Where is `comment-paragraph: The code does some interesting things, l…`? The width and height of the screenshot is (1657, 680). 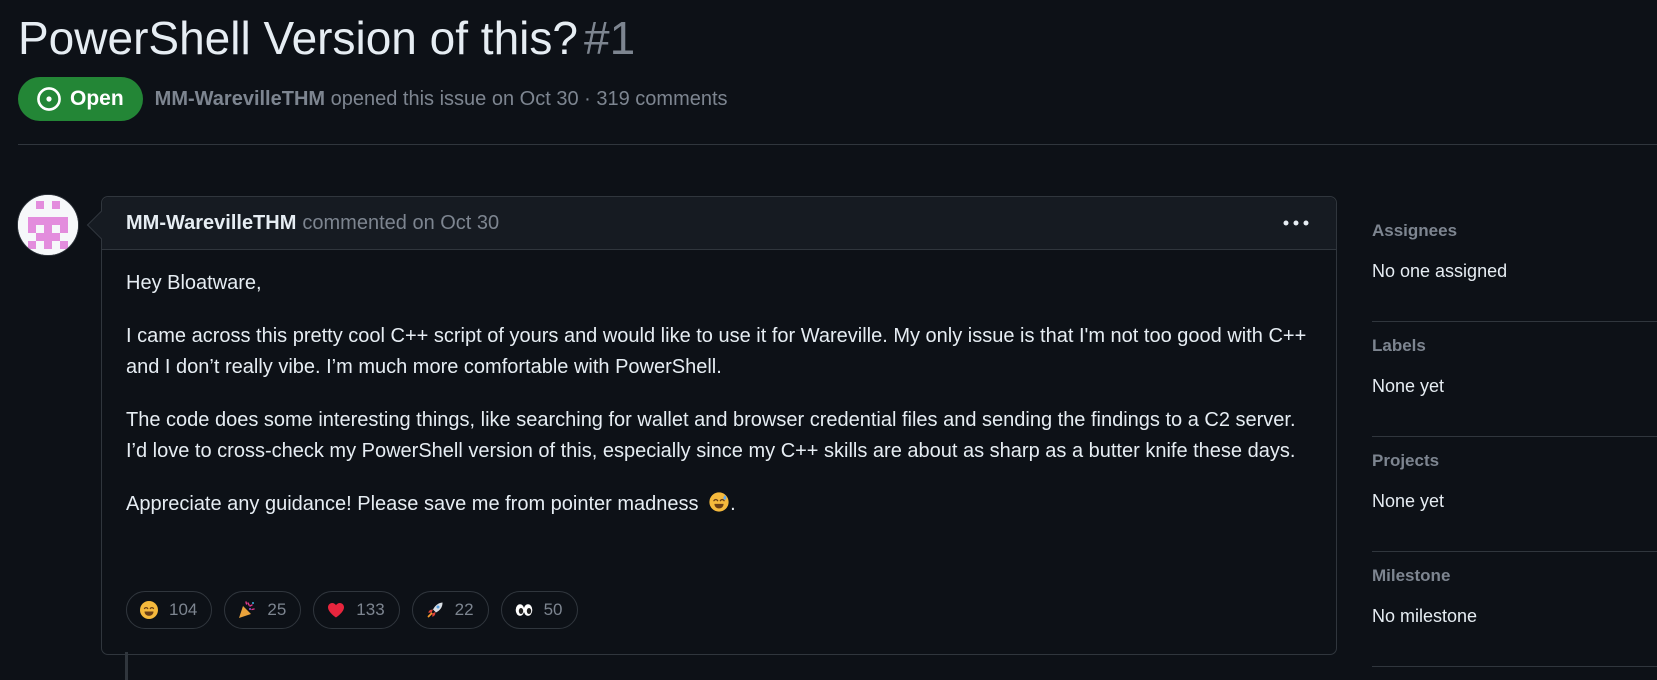
comment-paragraph: The code does some interesting things, l… is located at coordinates (711, 435).